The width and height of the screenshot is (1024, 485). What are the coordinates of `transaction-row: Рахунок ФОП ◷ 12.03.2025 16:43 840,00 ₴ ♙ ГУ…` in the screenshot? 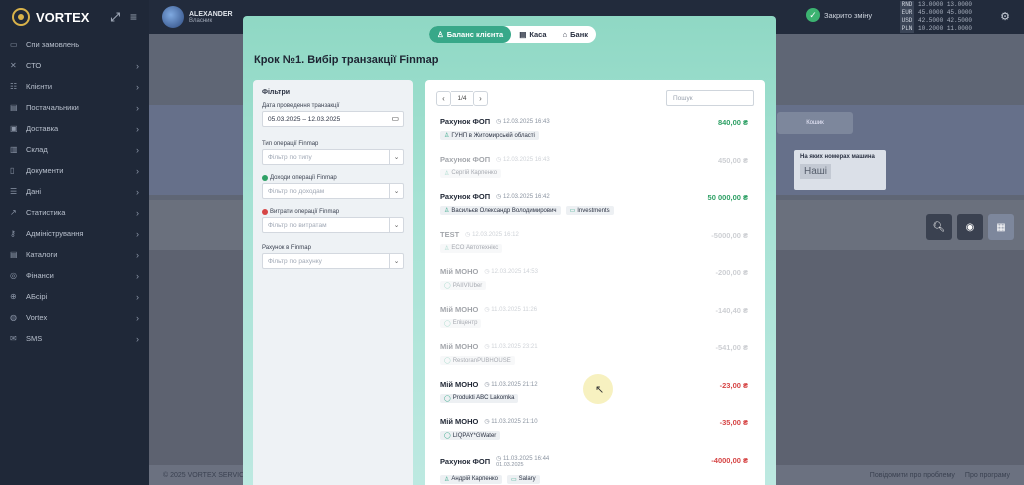 It's located at (595, 132).